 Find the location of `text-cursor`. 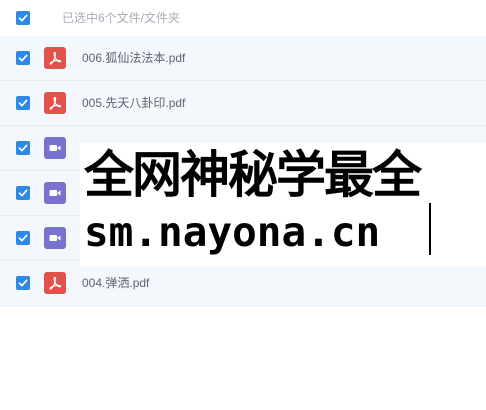

text-cursor is located at coordinates (430, 229).